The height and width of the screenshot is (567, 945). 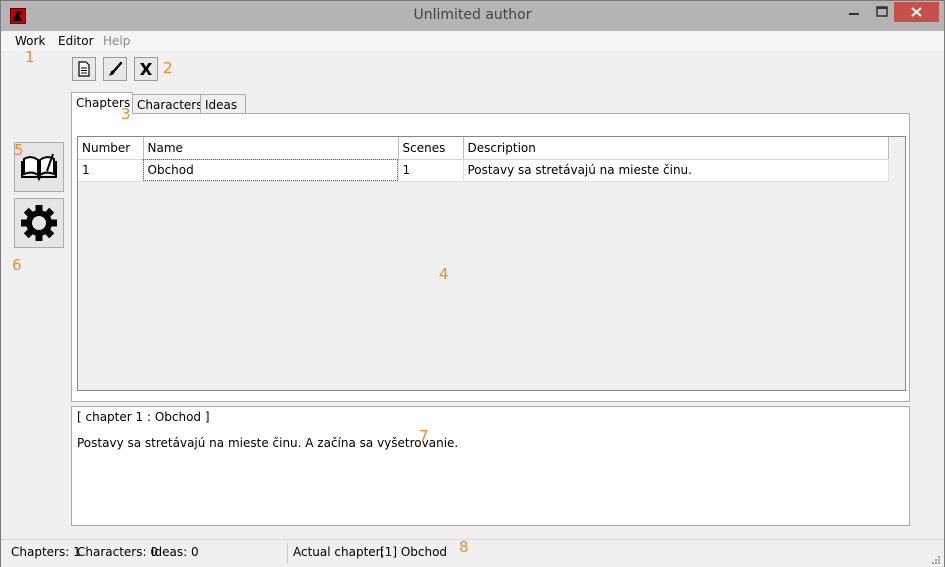 I want to click on new-document-button, so click(x=84, y=69).